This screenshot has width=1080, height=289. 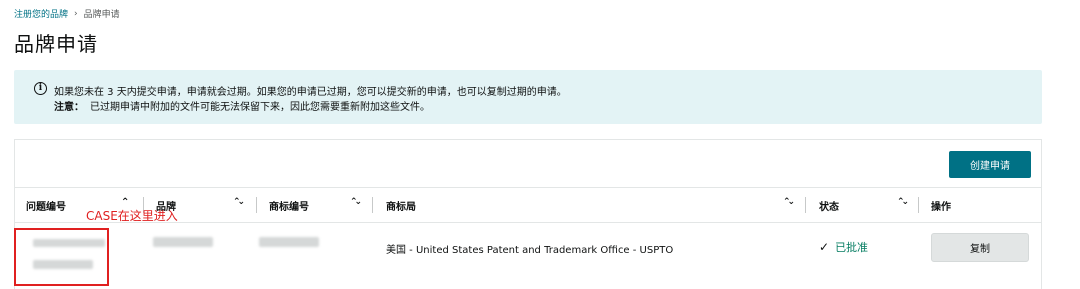 What do you see at coordinates (824, 247) in the screenshot?
I see `check-icon: ✓` at bounding box center [824, 247].